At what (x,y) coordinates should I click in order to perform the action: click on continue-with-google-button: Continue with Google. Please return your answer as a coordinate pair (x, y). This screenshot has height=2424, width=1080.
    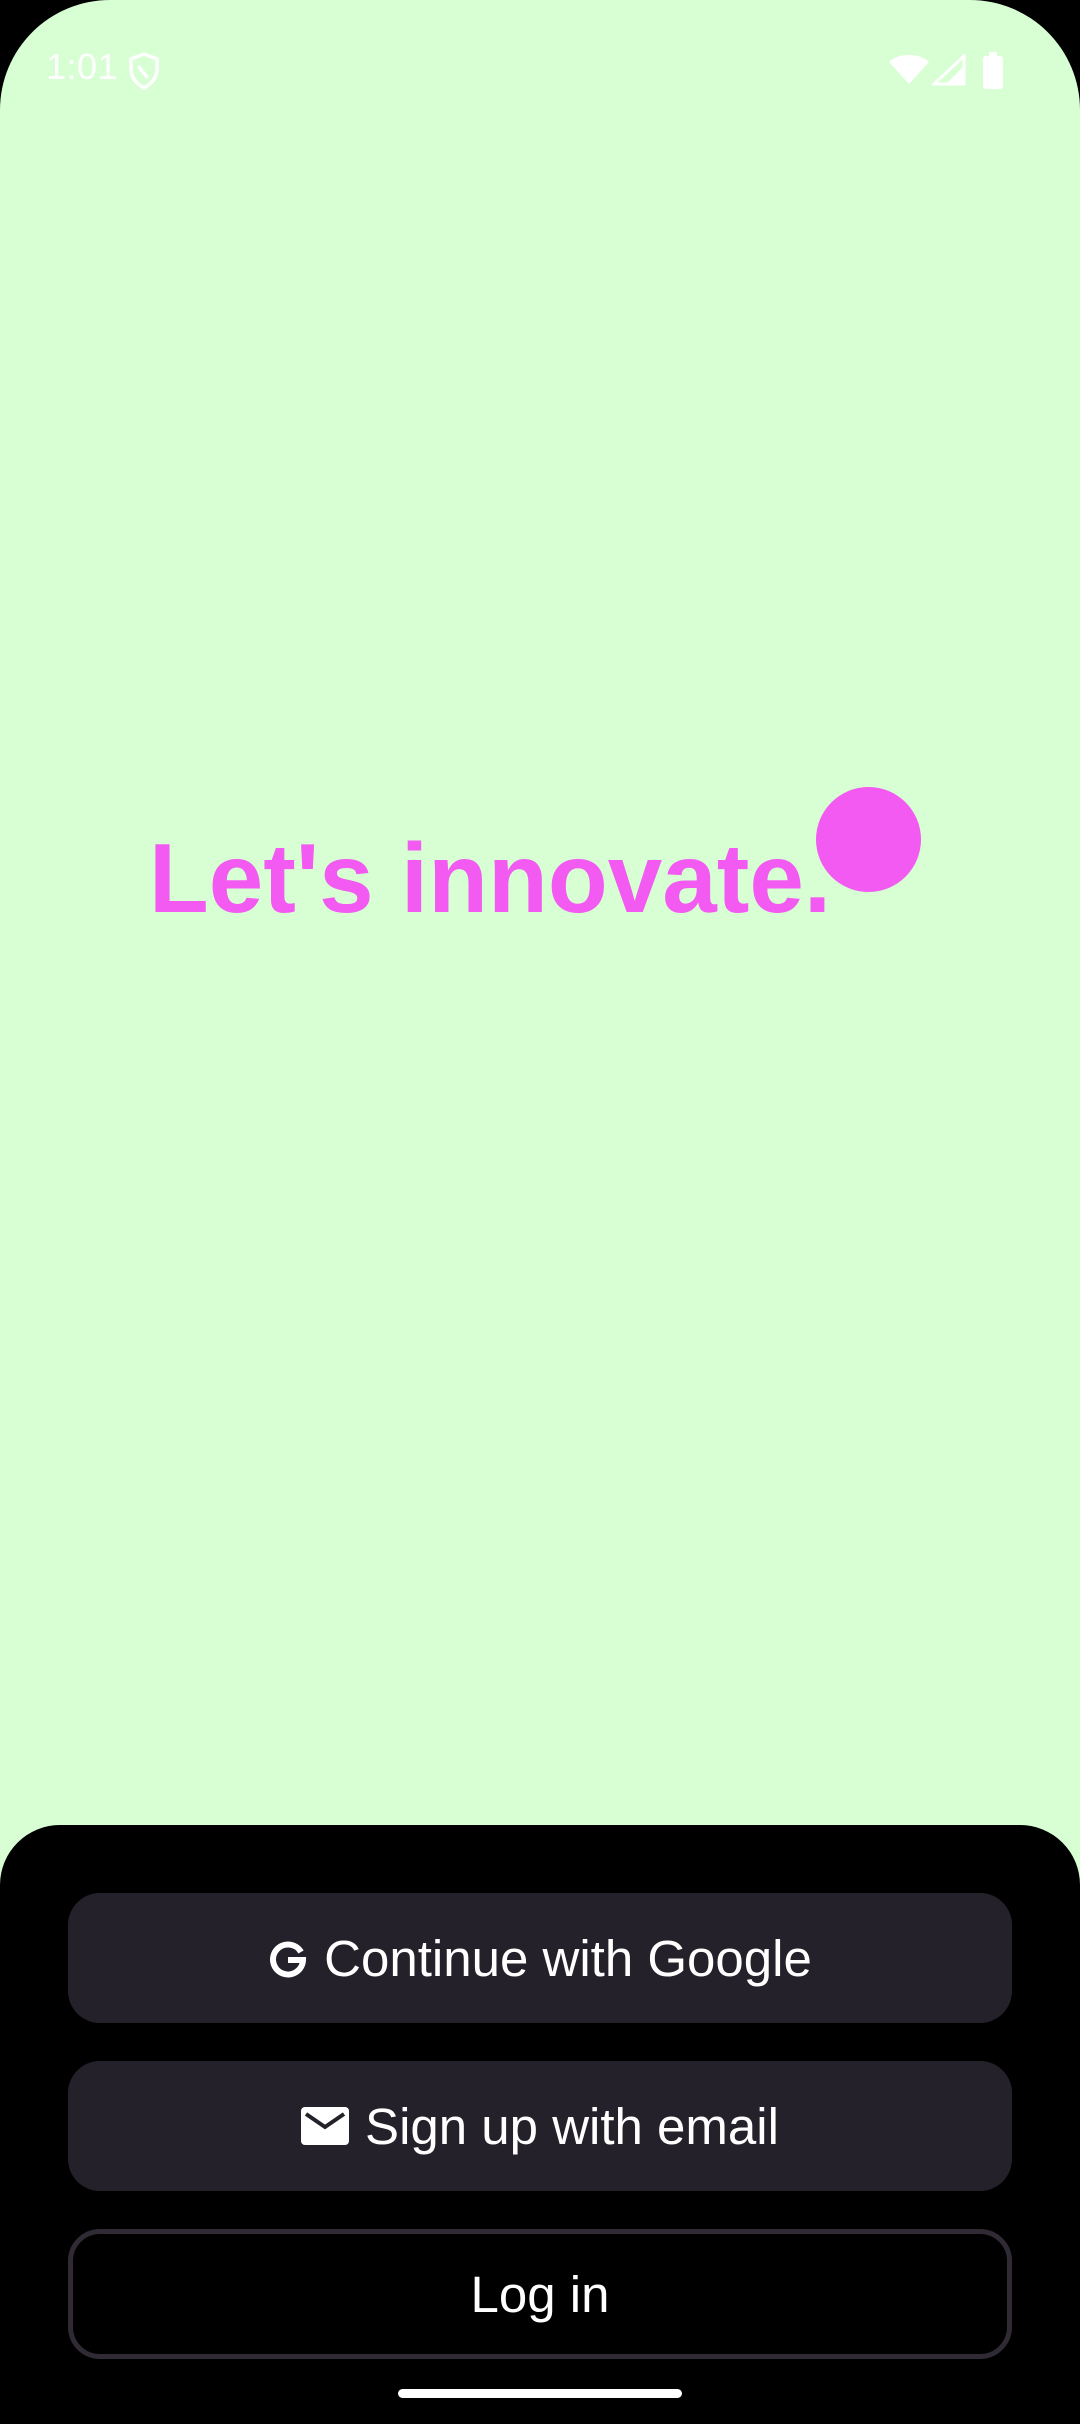
    Looking at the image, I should click on (540, 1958).